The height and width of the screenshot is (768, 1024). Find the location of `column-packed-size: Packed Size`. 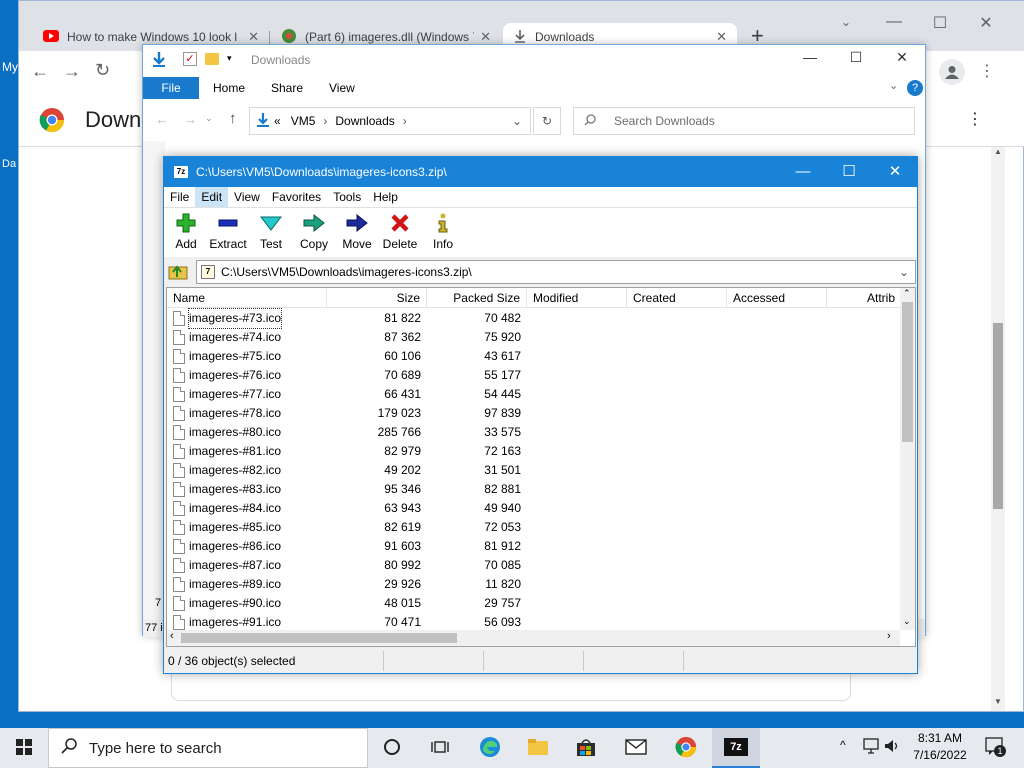

column-packed-size: Packed Size is located at coordinates (477, 298).